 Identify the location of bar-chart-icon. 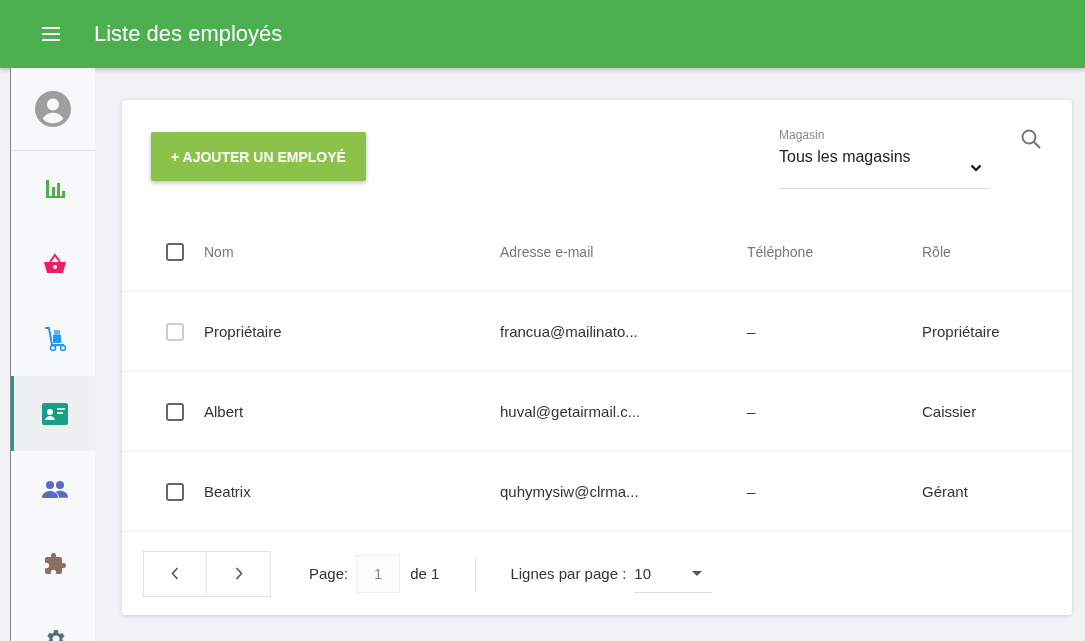
(54, 188).